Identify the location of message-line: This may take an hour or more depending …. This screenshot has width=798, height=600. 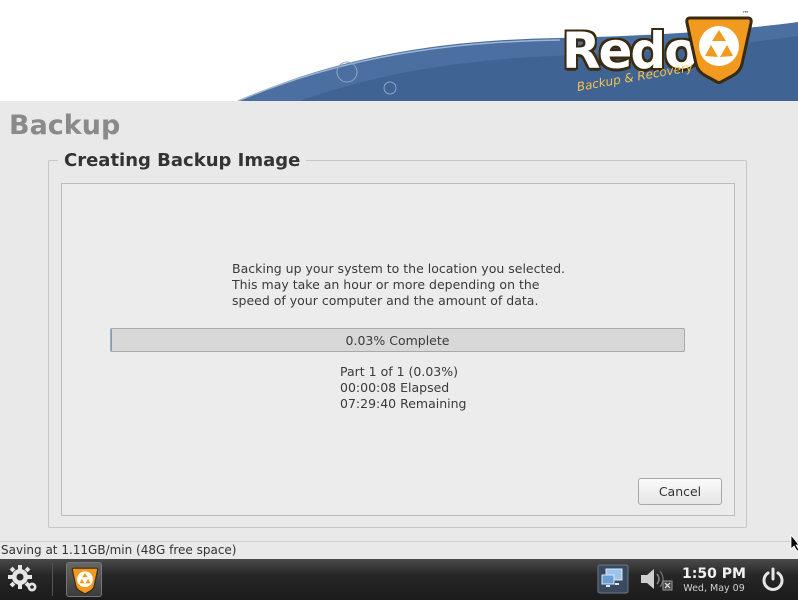
(386, 284).